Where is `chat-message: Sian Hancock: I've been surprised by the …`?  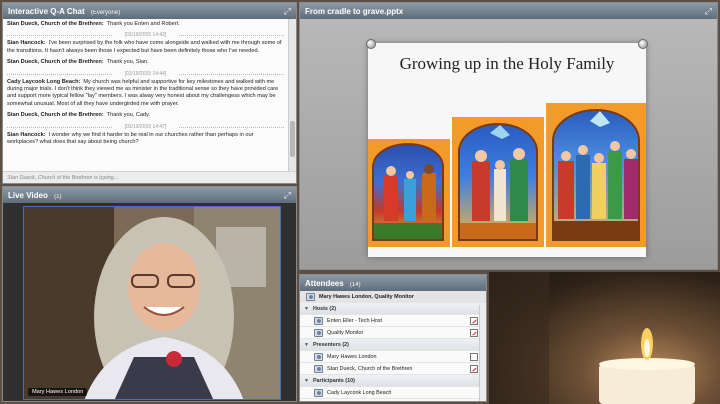 chat-message: Sian Hancock: I've been surprised by the … is located at coordinates (145, 47).